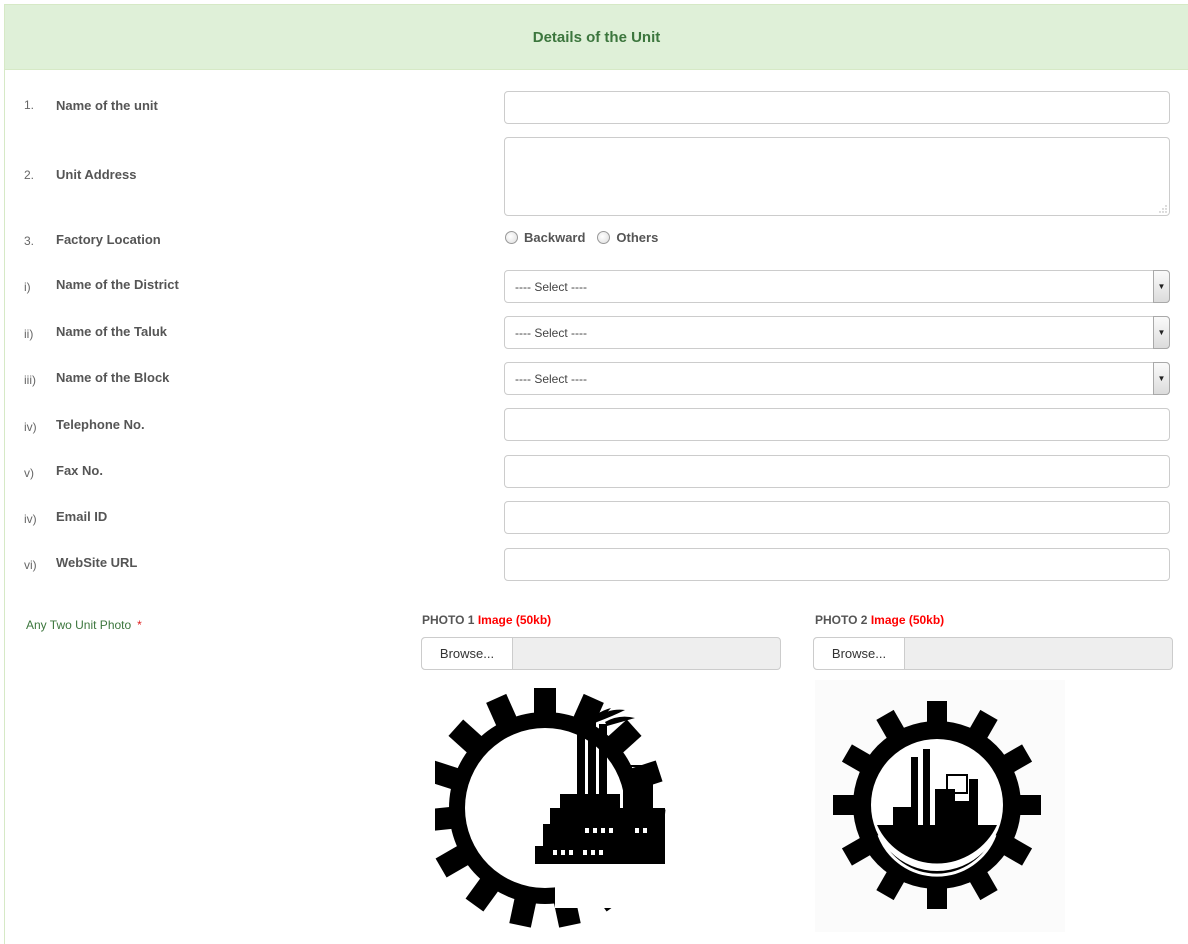 The width and height of the screenshot is (1188, 944). I want to click on photo1-hint: Image (50kb), so click(514, 620).